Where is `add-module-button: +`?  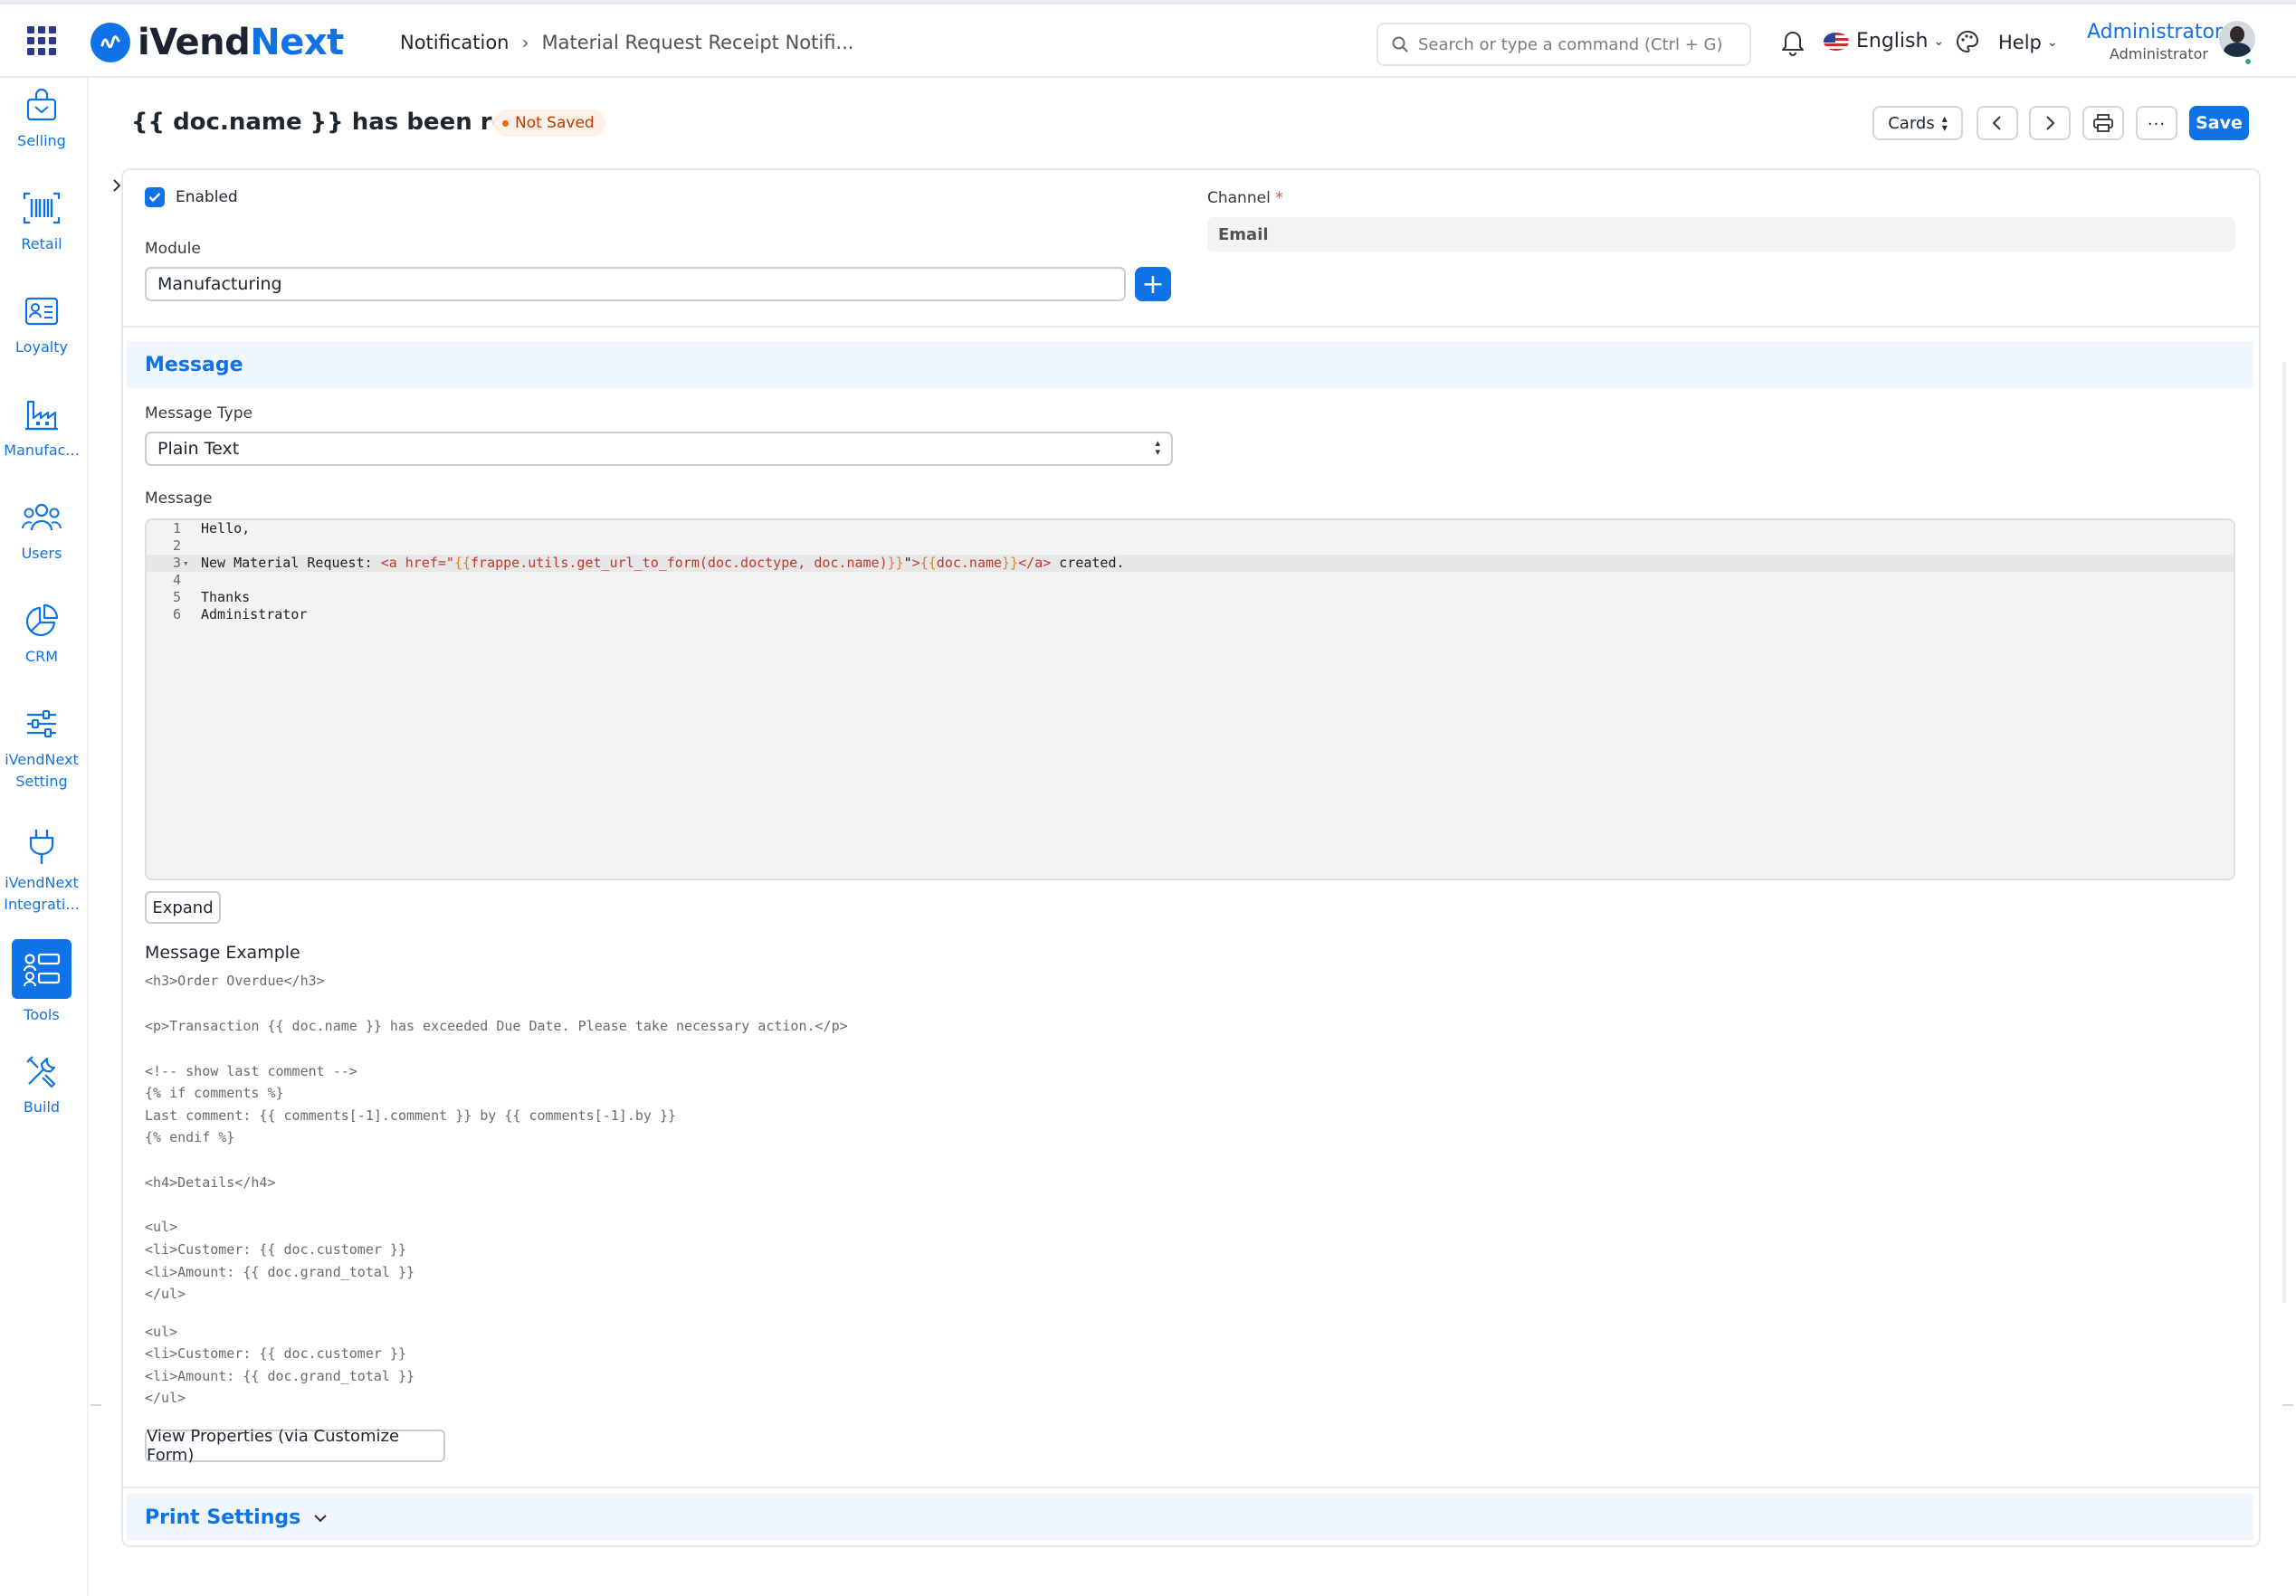 add-module-button: + is located at coordinates (1153, 284).